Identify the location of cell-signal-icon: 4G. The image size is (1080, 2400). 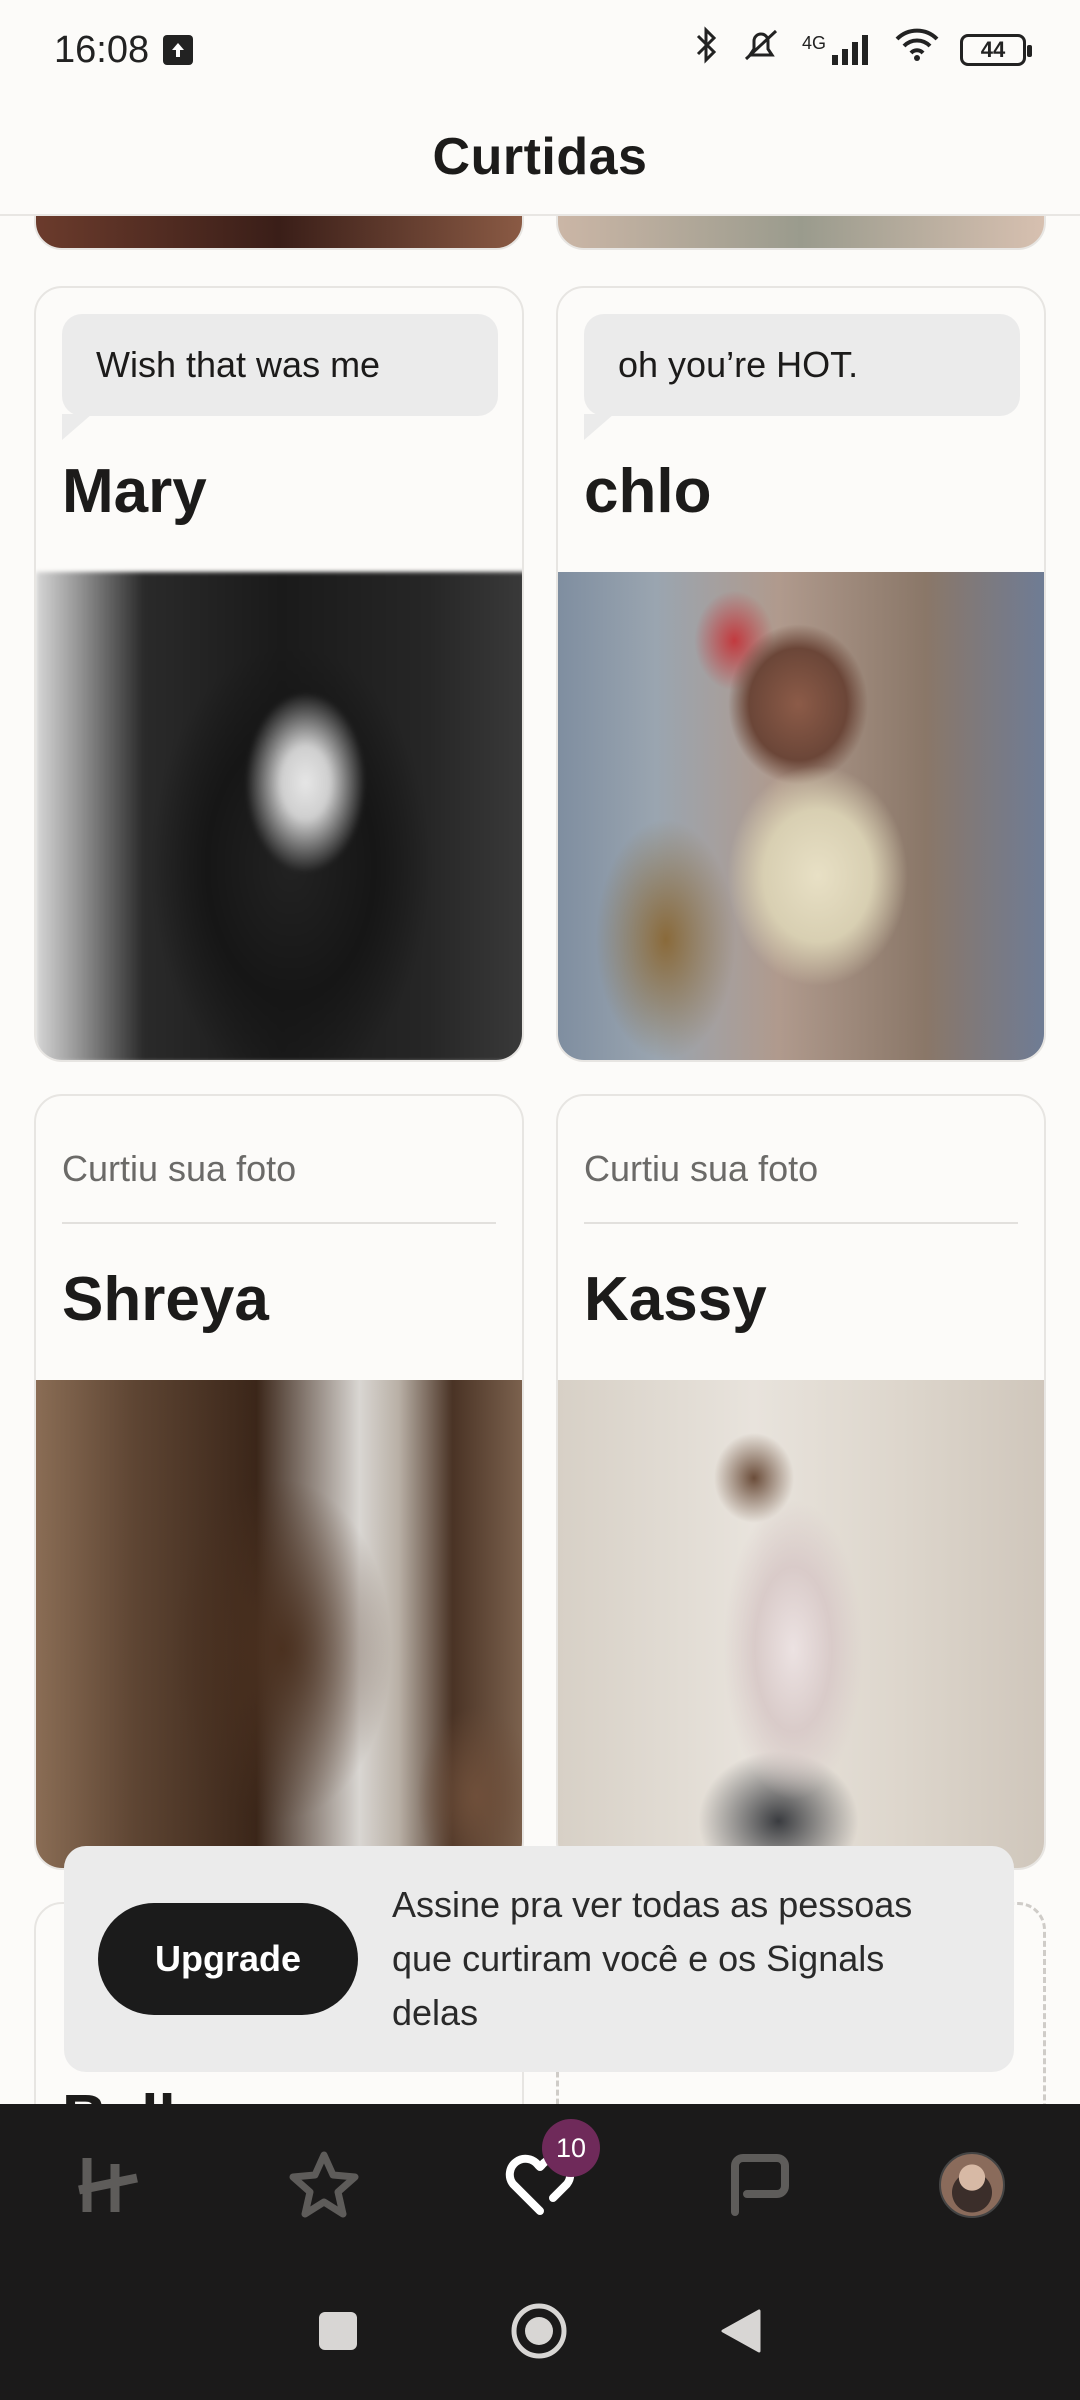
(838, 50).